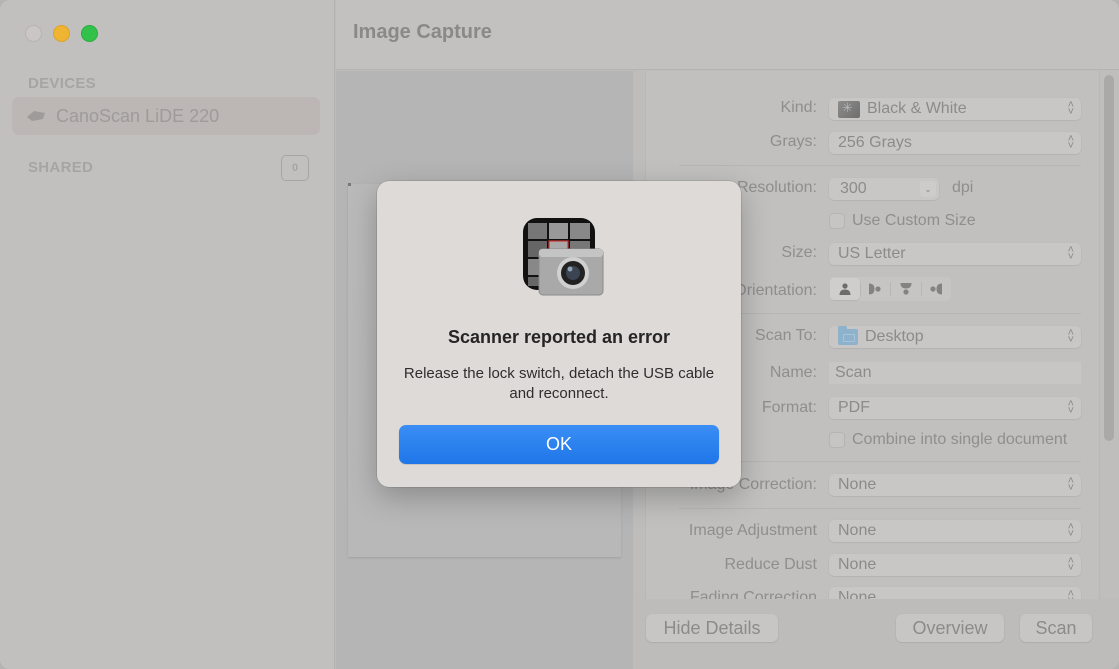  What do you see at coordinates (349, 184) in the screenshot?
I see `preview-marker` at bounding box center [349, 184].